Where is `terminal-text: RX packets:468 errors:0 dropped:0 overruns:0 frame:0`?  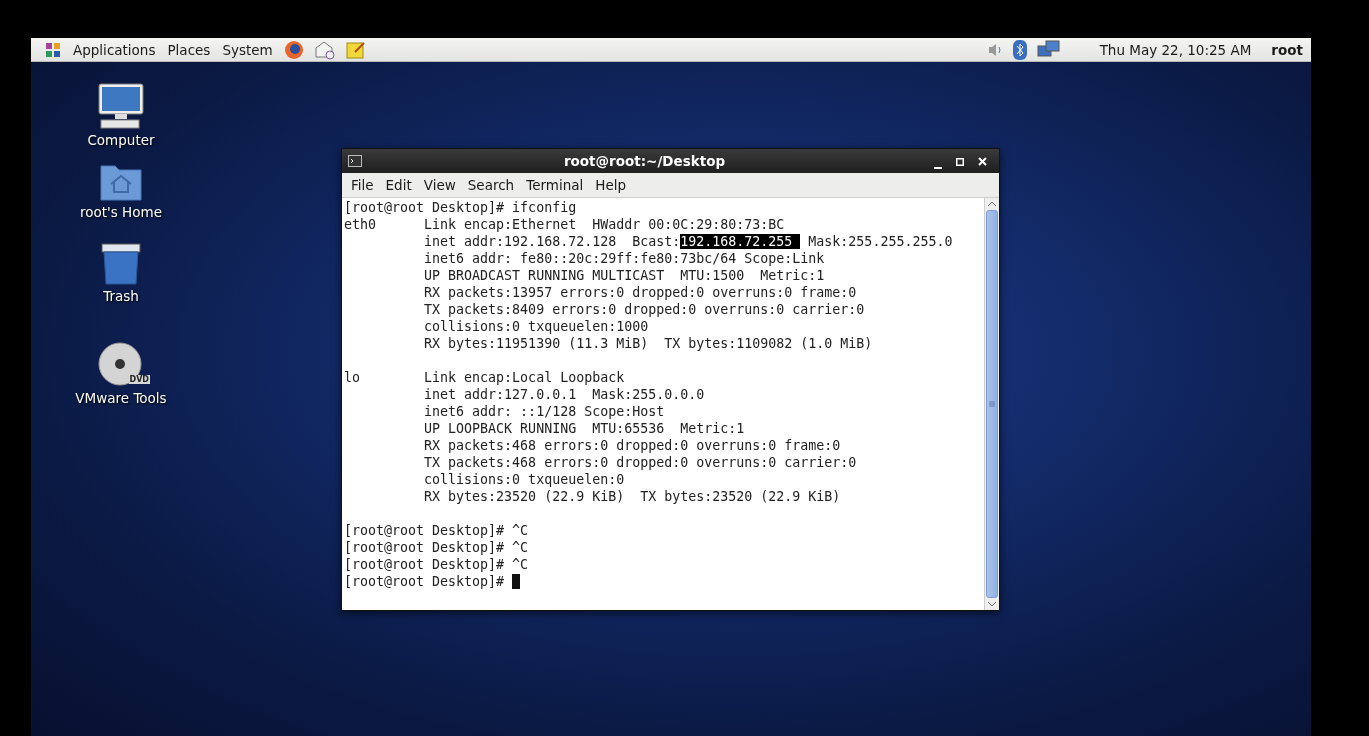 terminal-text: RX packets:468 errors:0 dropped:0 overruns:0 frame:0 is located at coordinates (632, 445).